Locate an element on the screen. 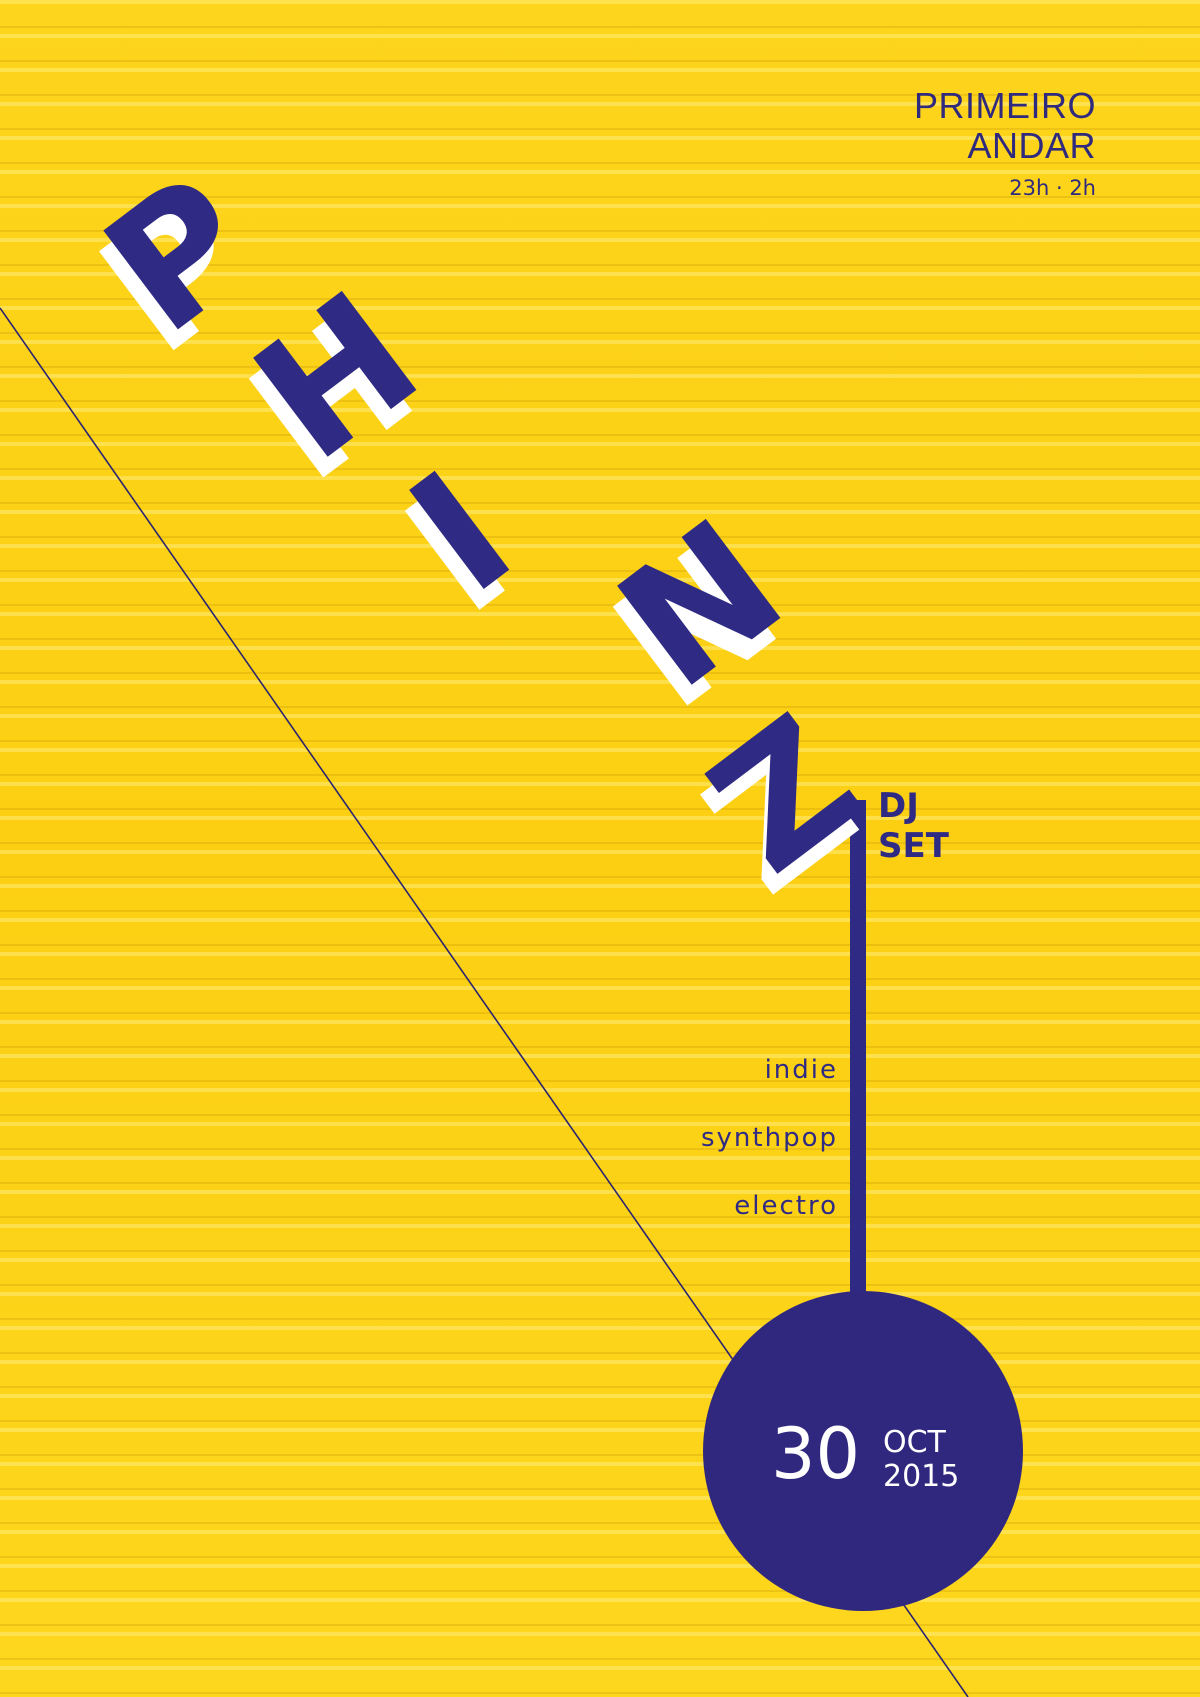  date-badge: 30 OCT 2015 is located at coordinates (863, 1451).